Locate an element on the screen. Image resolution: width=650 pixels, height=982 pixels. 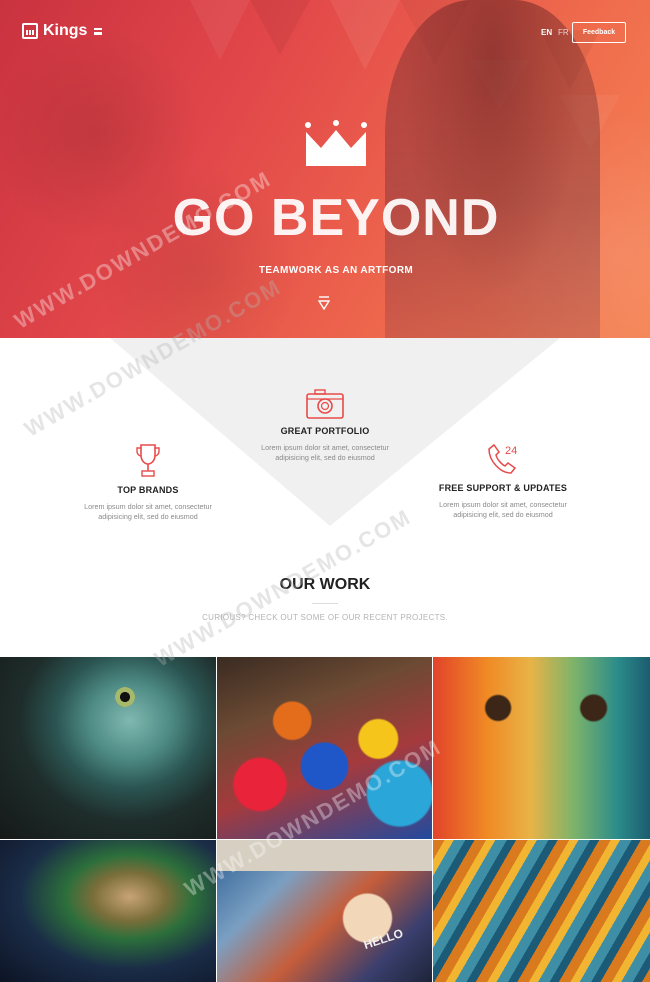
logo-text: Kings is located at coordinates (65, 30).